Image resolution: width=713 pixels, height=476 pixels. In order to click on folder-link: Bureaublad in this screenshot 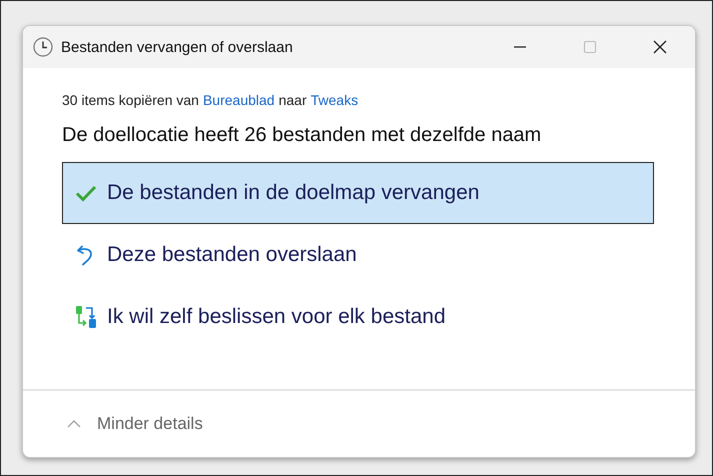, I will do `click(238, 100)`.